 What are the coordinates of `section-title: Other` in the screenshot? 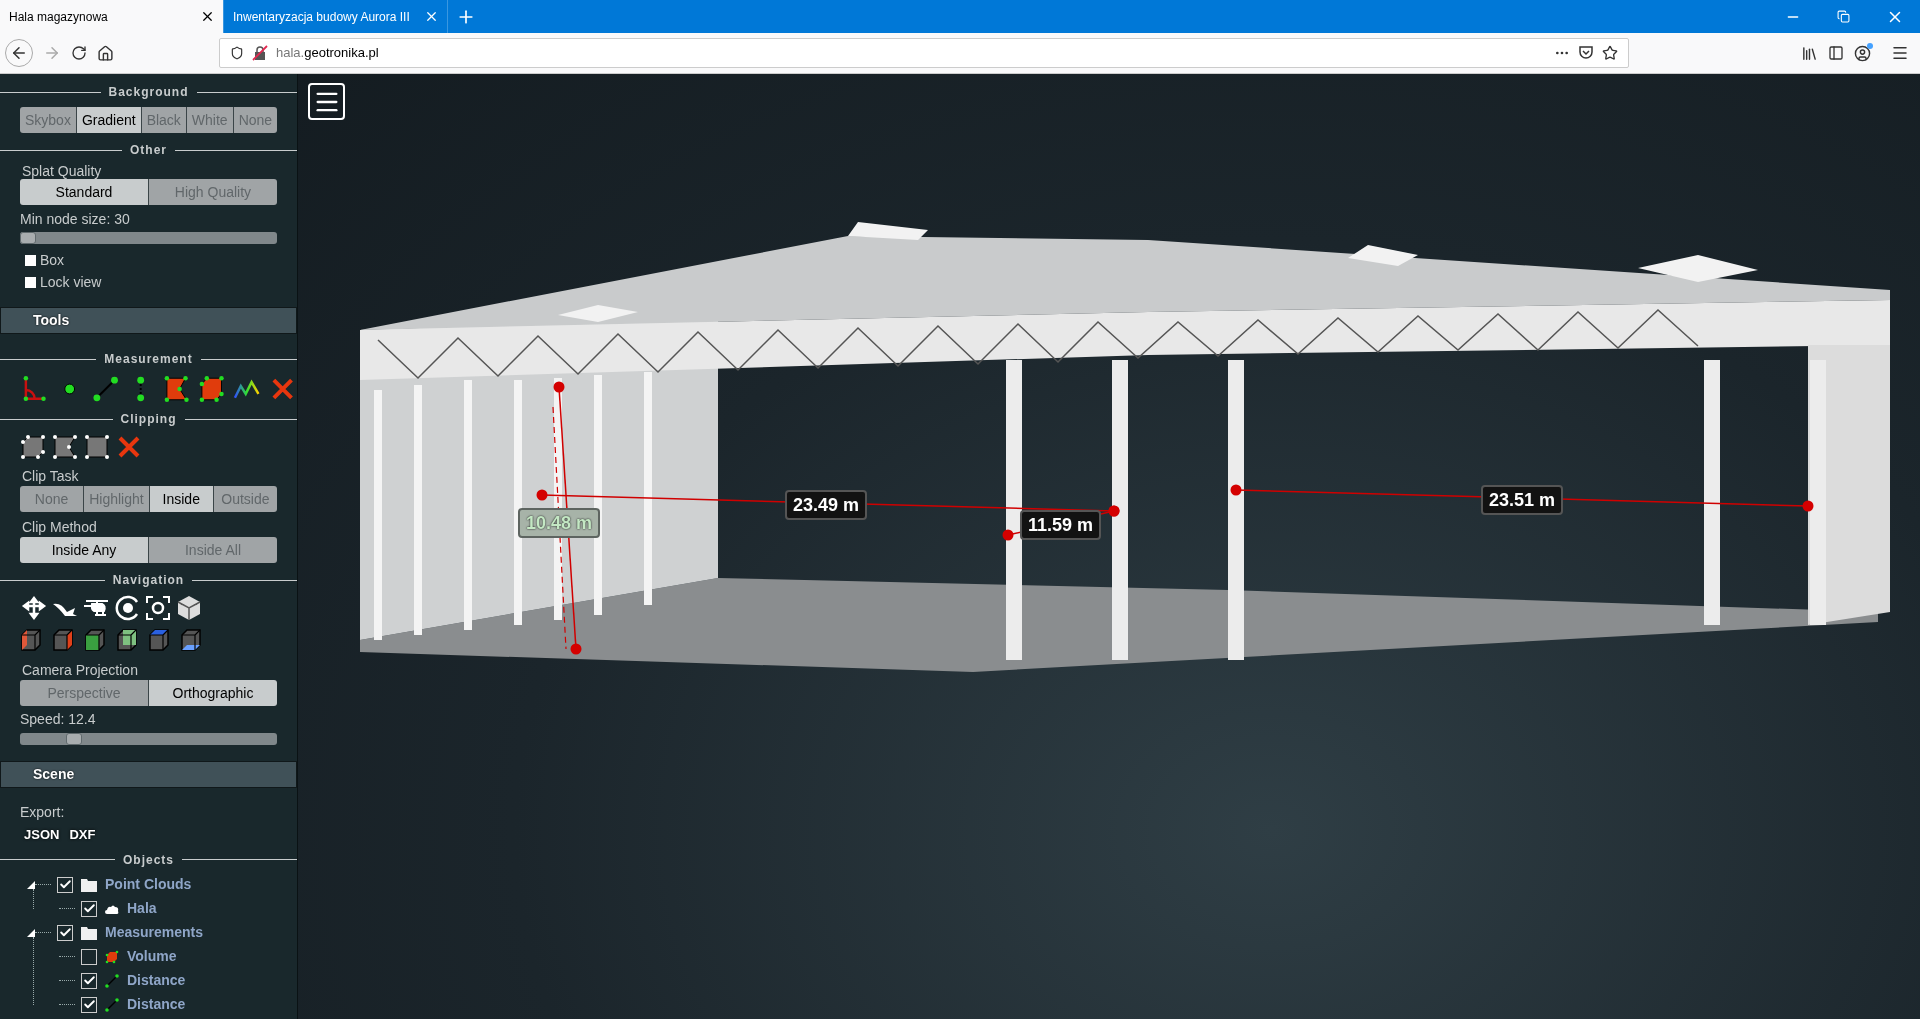 It's located at (148, 150).